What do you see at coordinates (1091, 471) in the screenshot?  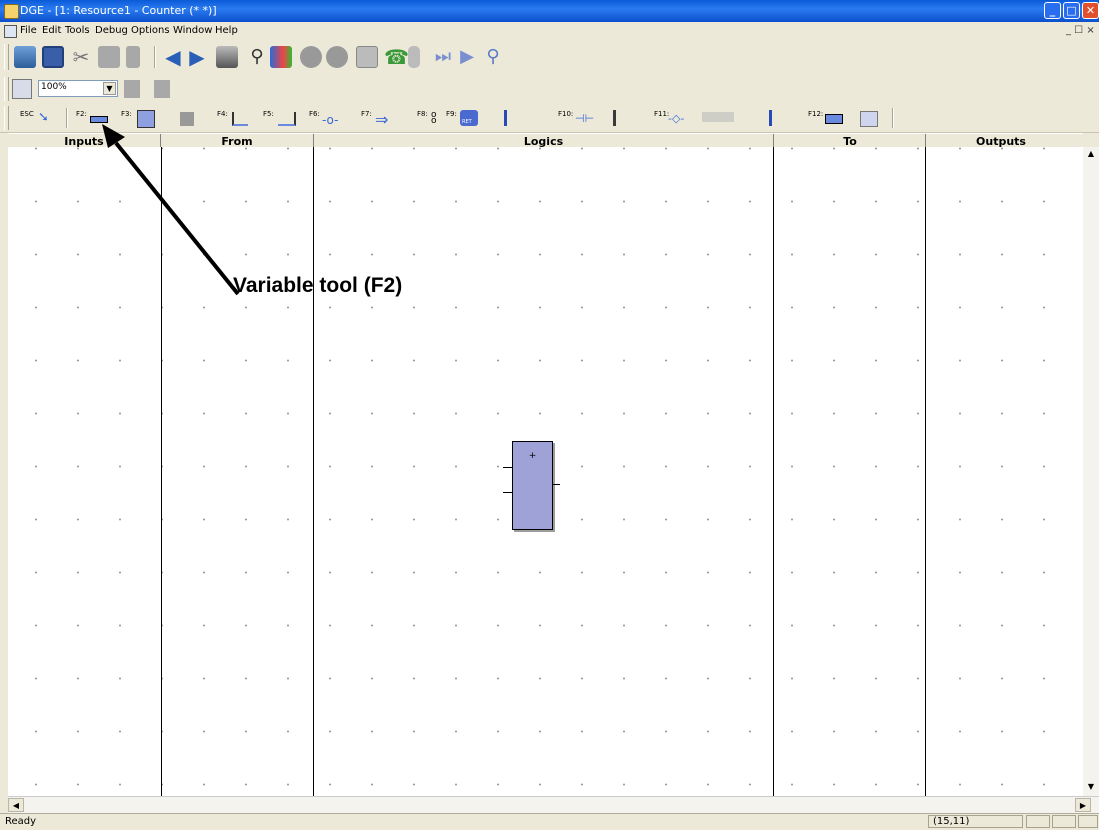 I see `vertical-scrollbar: ▲ ▼` at bounding box center [1091, 471].